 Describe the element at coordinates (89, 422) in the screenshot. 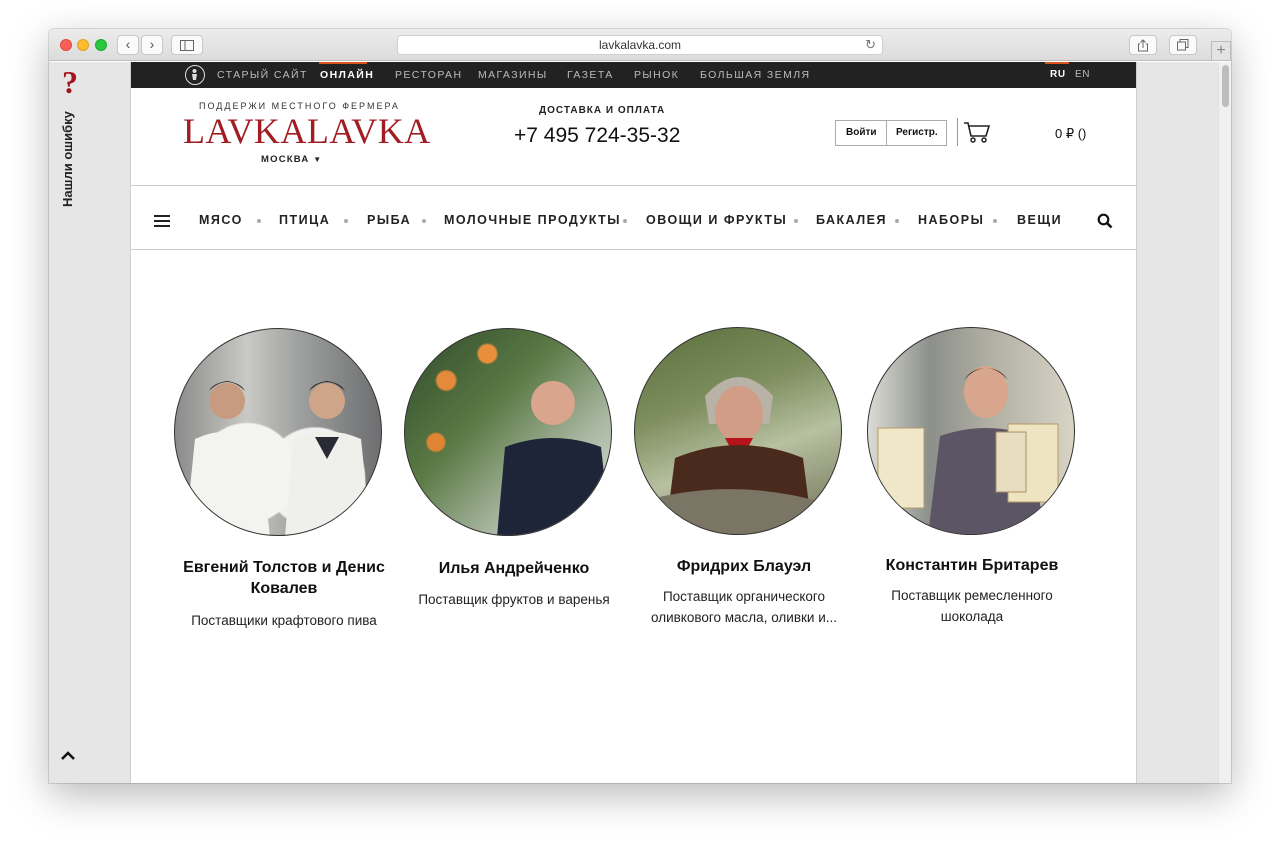

I see `feedback-strip: ? Нашли ошибку` at that location.